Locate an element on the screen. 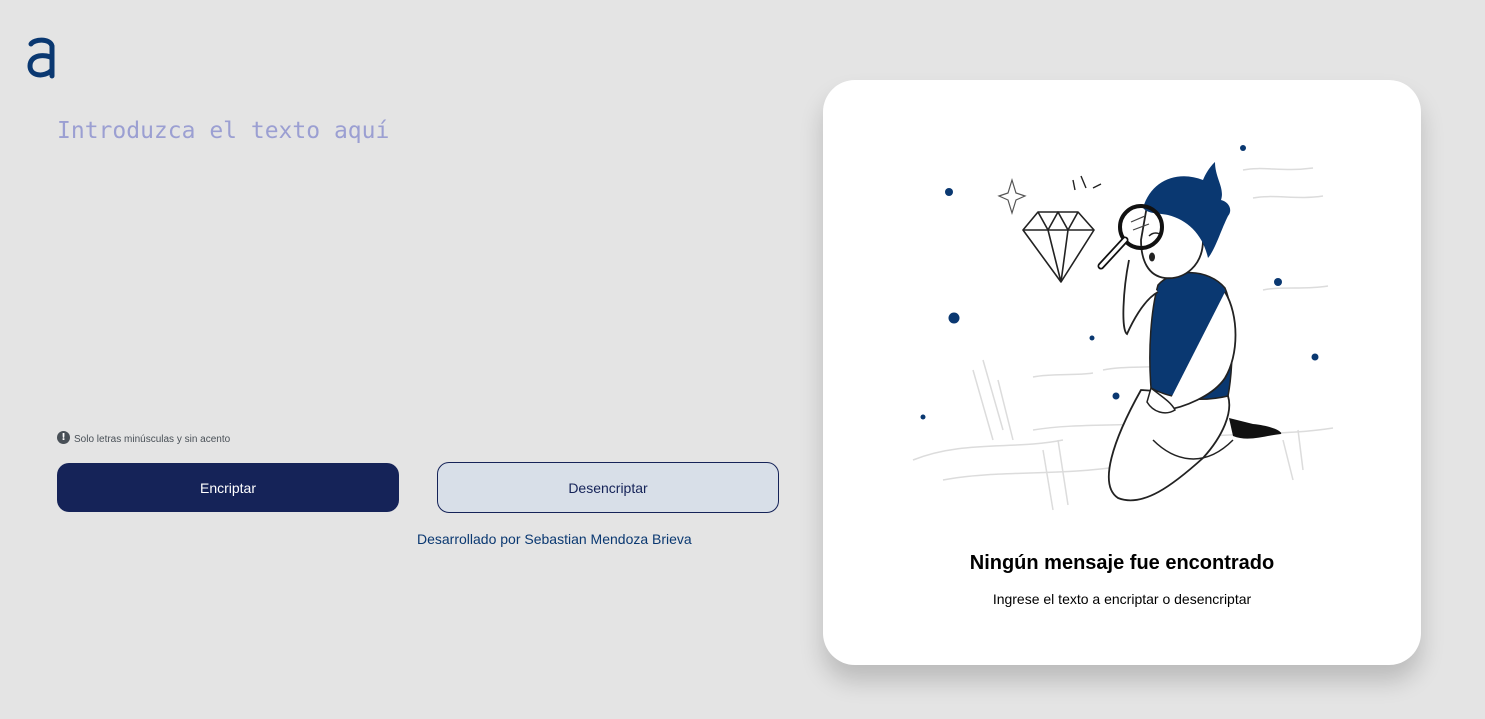  encrypt-button: Encriptar is located at coordinates (228, 487).